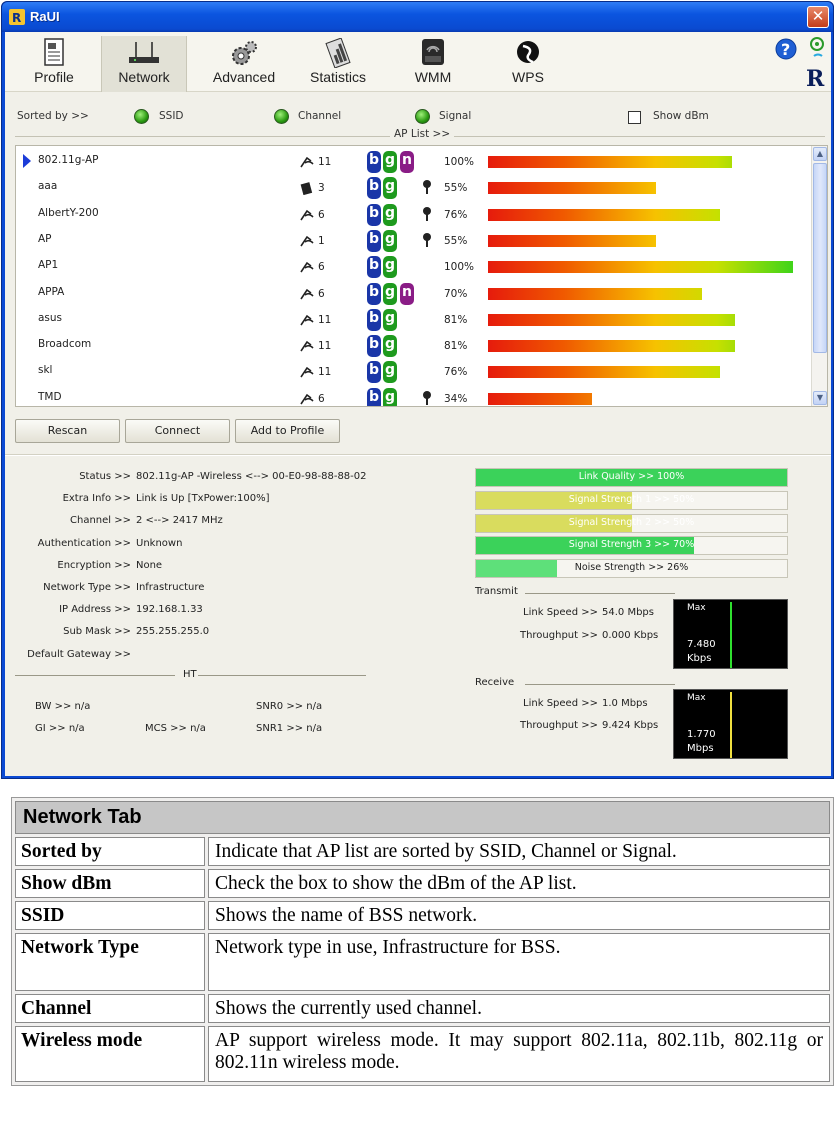  I want to click on scroll-down-button: ▼, so click(820, 398).